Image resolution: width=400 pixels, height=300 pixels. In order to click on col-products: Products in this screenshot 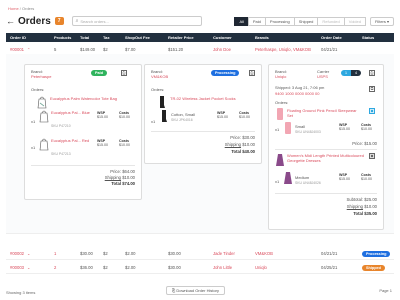, I will do `click(67, 37)`.